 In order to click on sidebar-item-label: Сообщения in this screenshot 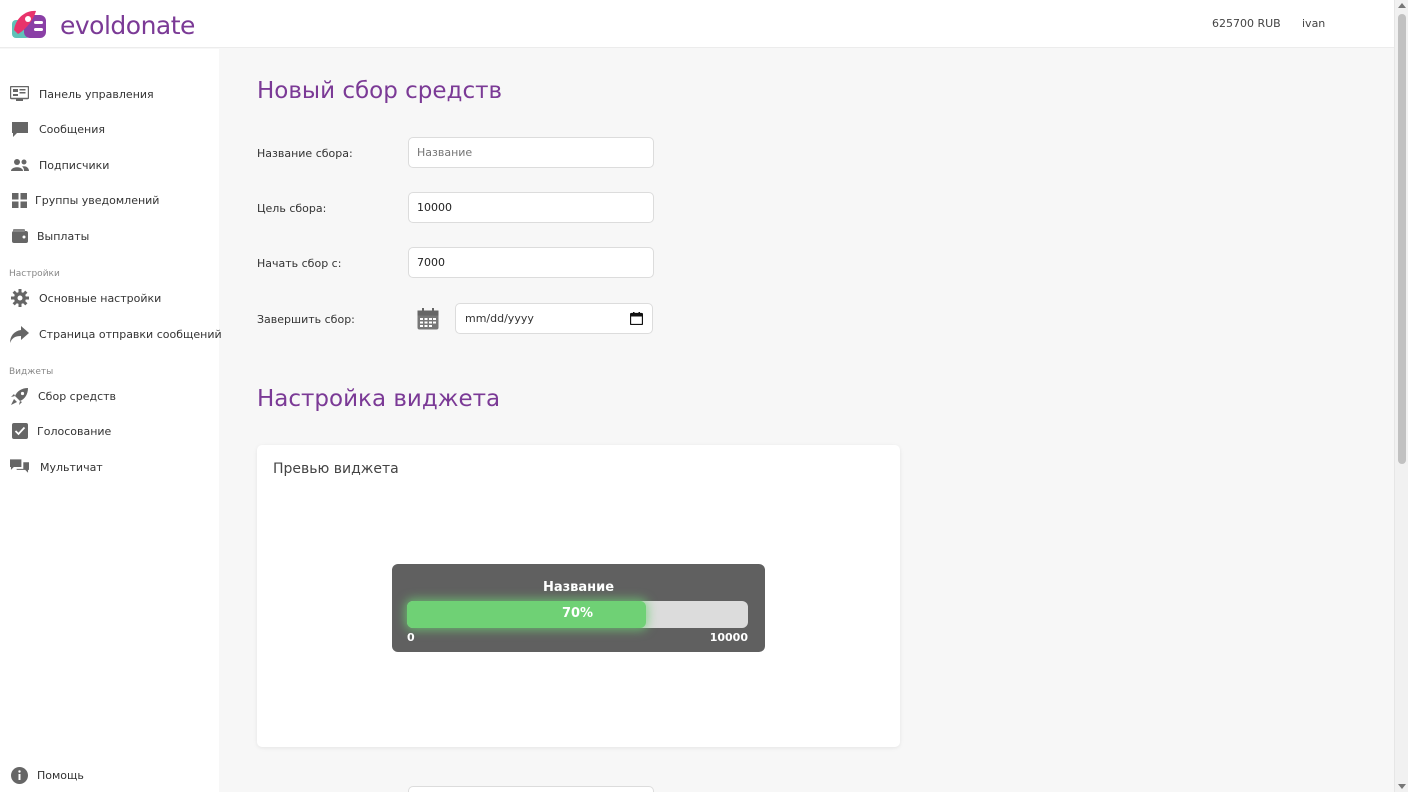, I will do `click(72, 129)`.